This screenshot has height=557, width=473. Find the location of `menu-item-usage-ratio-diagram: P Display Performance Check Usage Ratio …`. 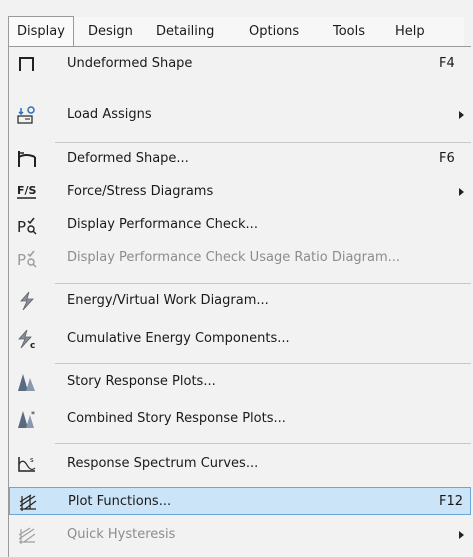

menu-item-usage-ratio-diagram: P Display Performance Check Usage Ratio … is located at coordinates (240, 258).